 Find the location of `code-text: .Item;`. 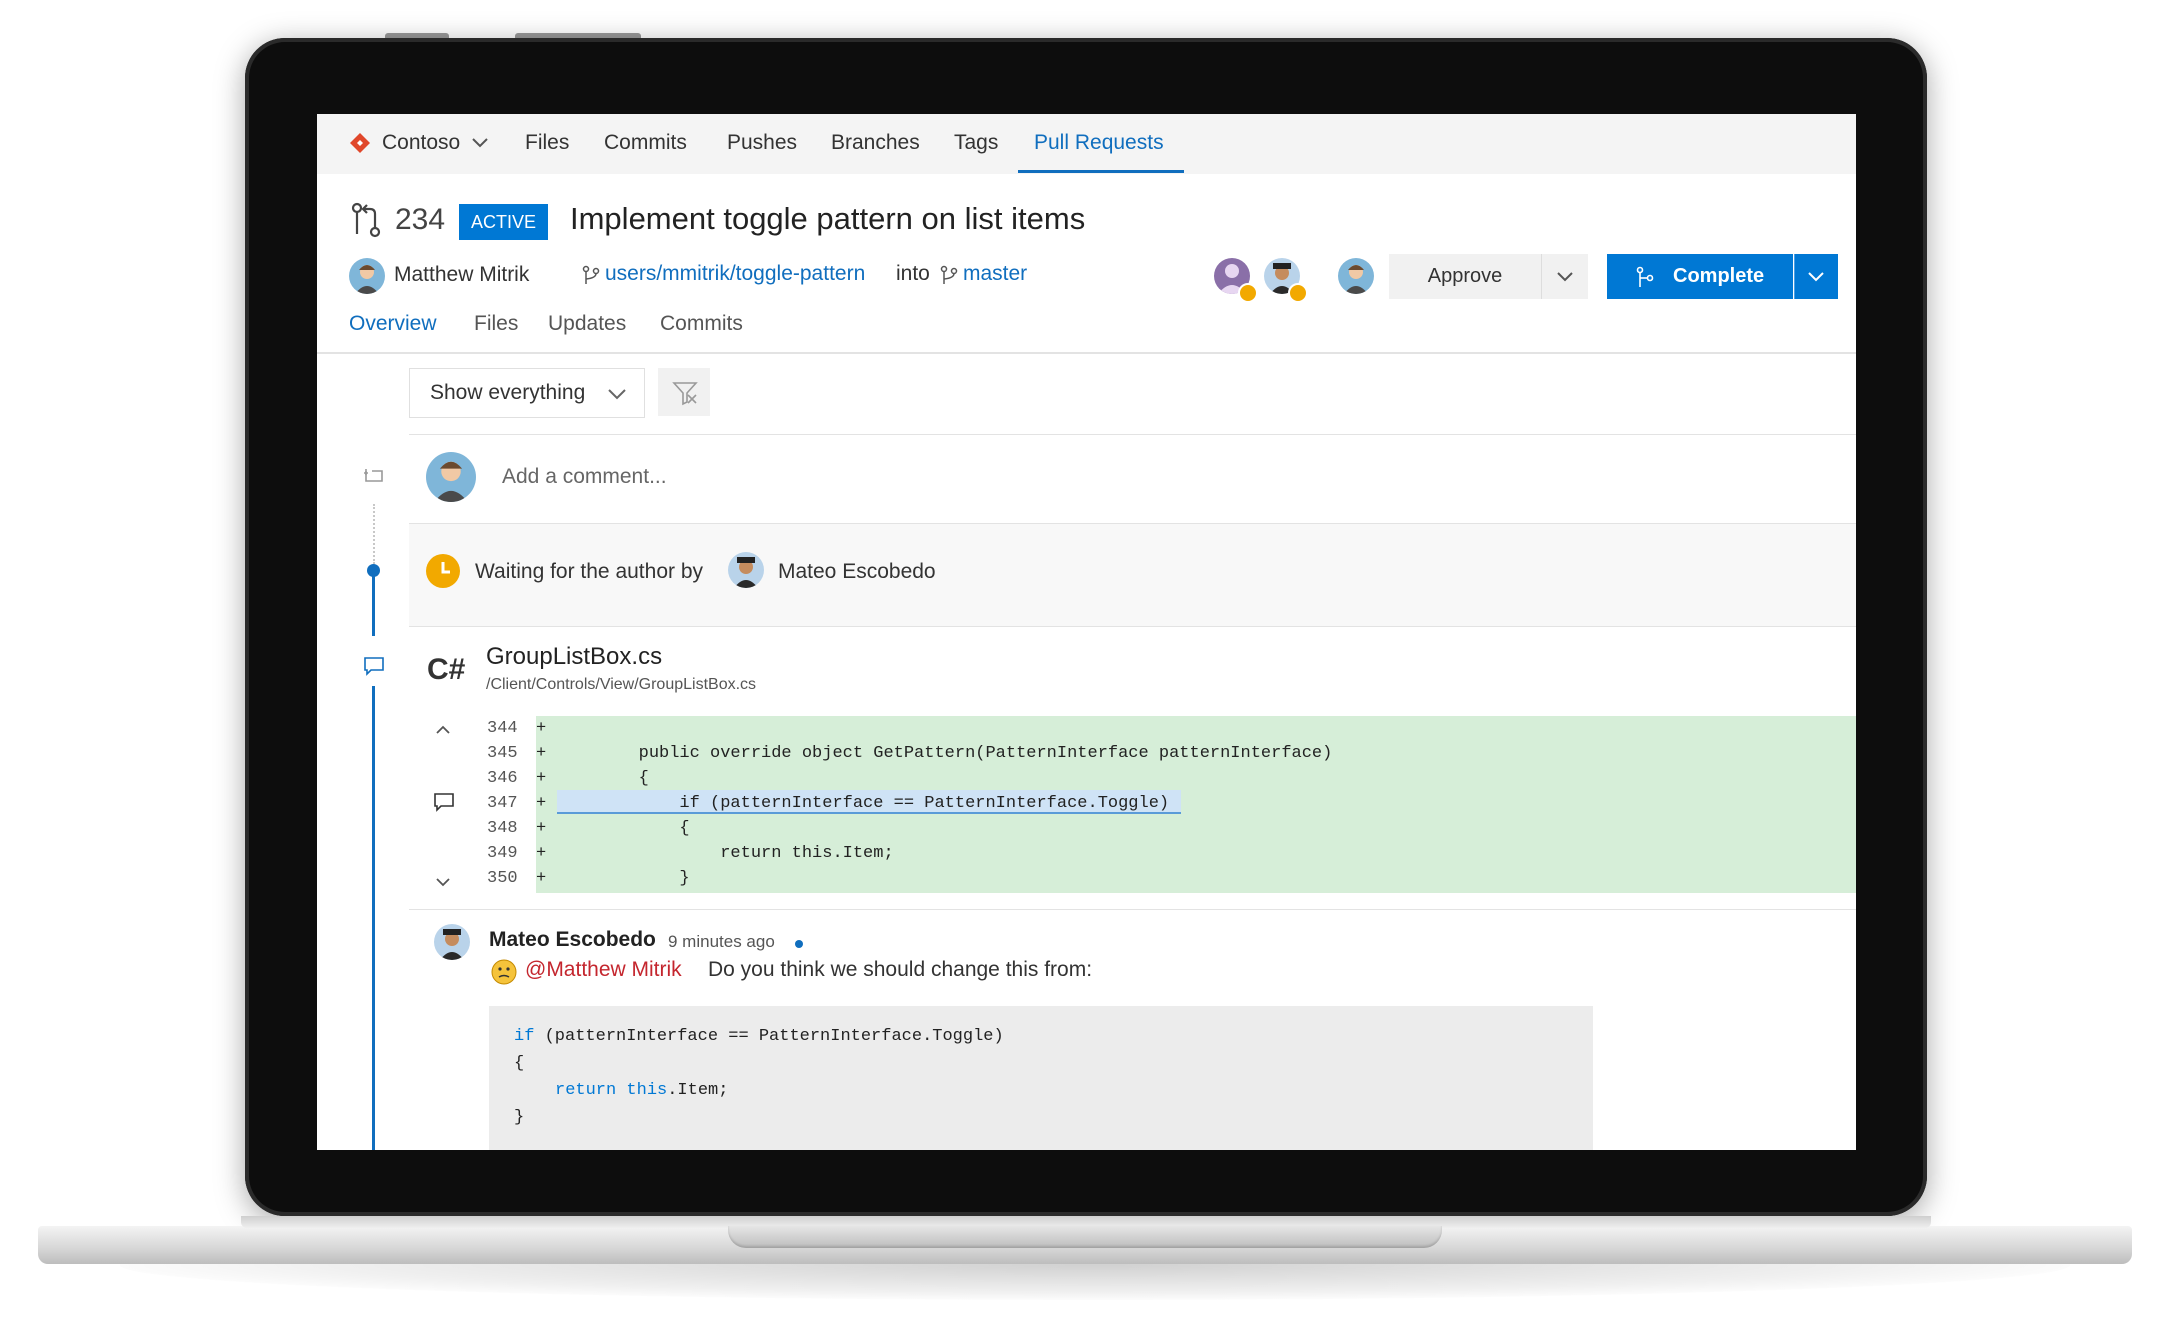

code-text: .Item; is located at coordinates (698, 1090).